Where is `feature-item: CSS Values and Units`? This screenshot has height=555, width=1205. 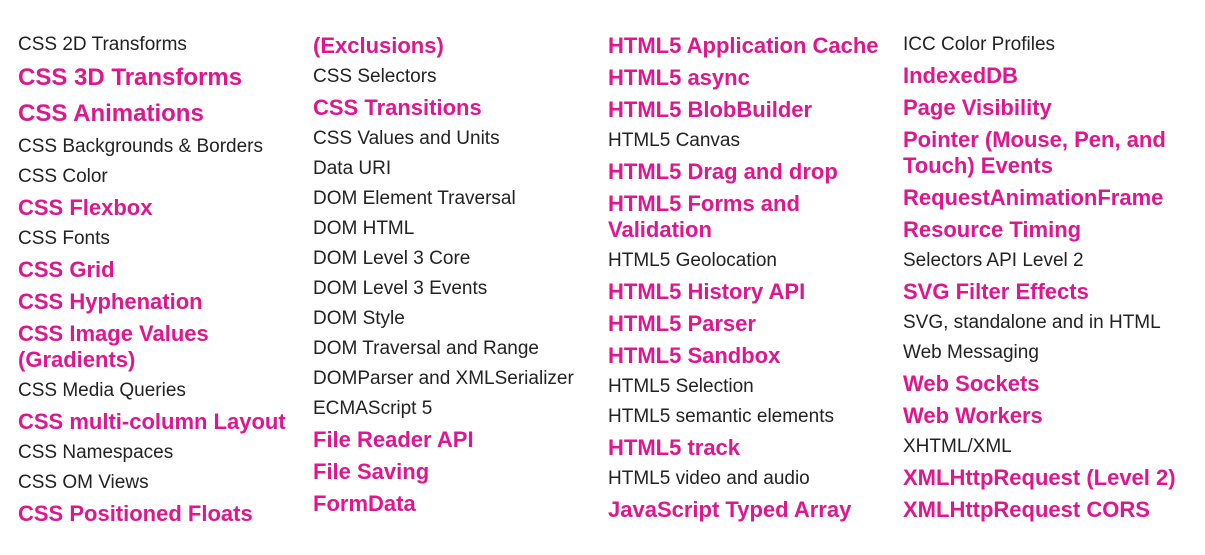
feature-item: CSS Values and Units is located at coordinates (406, 138).